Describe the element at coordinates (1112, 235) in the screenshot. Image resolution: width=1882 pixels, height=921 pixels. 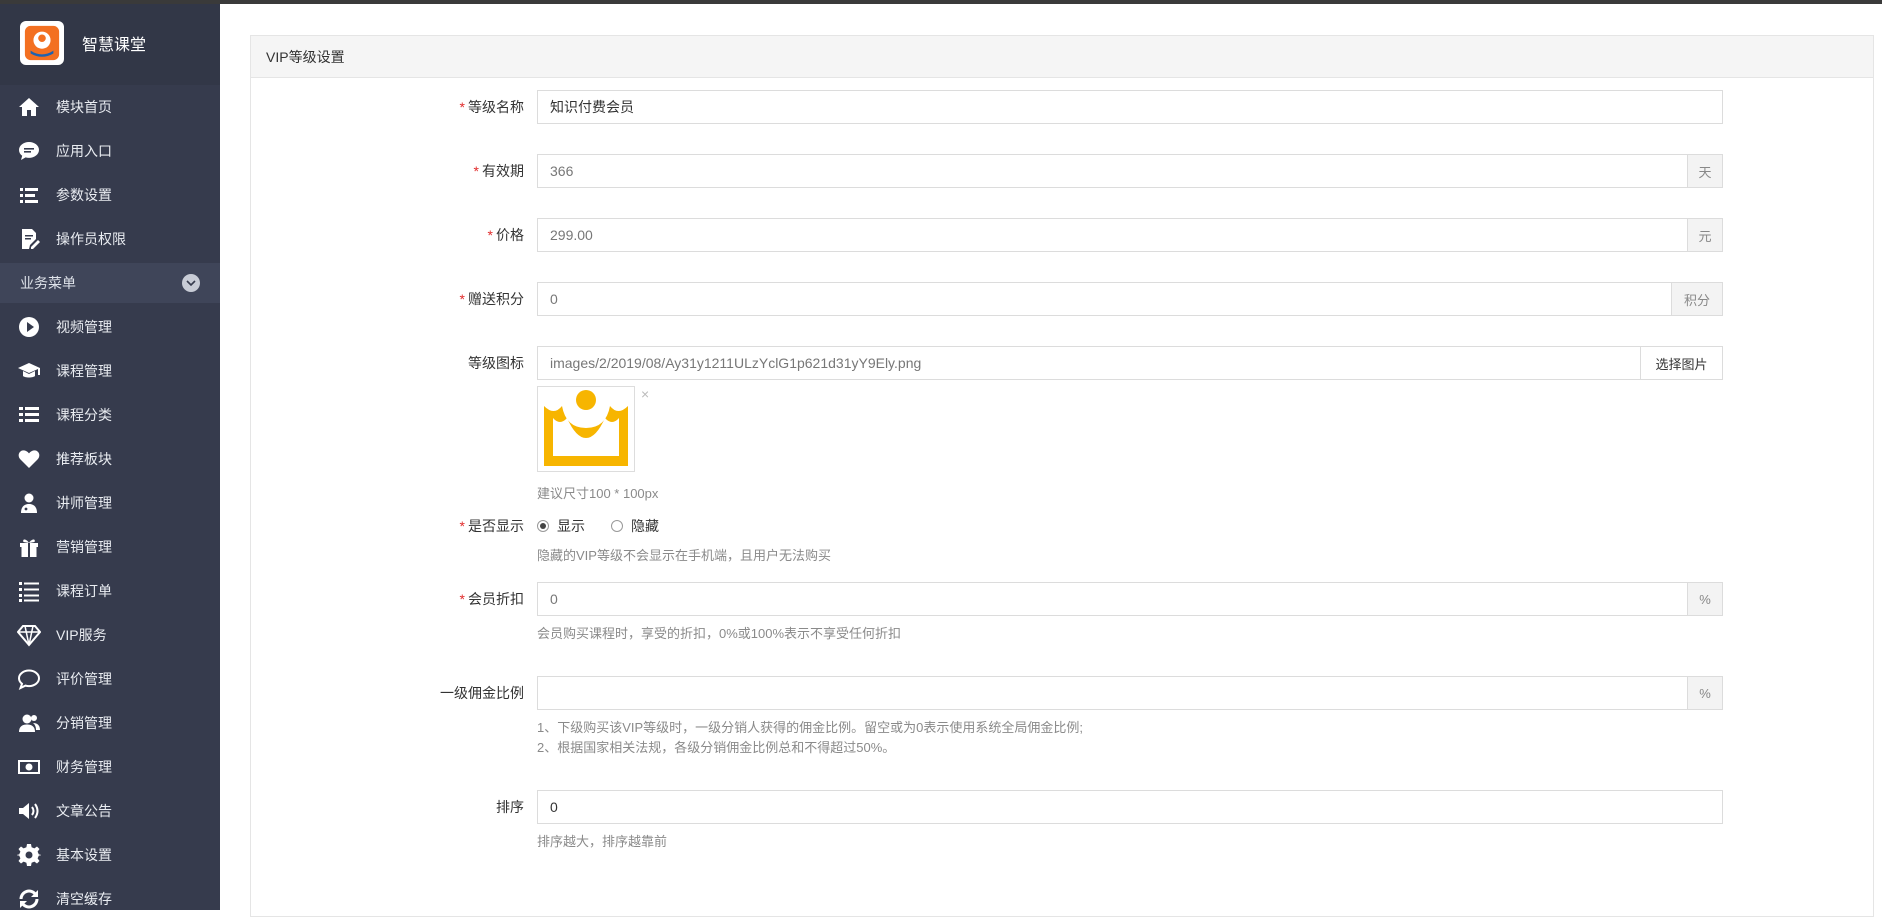
I see `price-input` at that location.